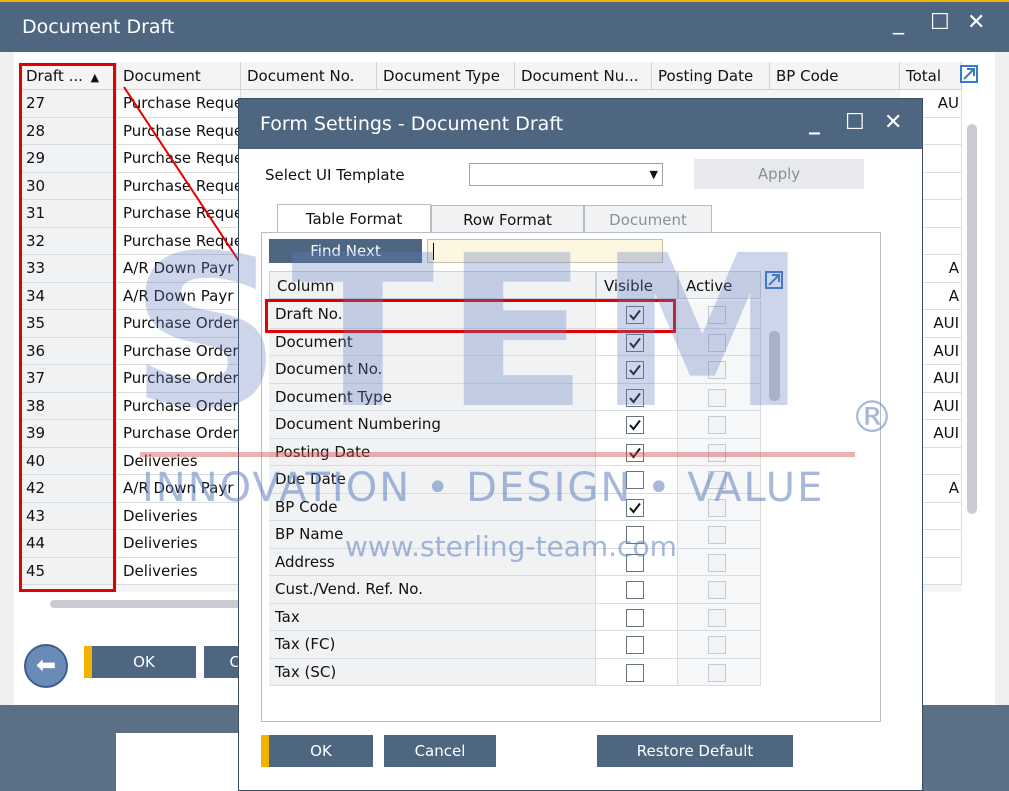 The width and height of the screenshot is (1009, 791). I want to click on header-column: Column, so click(432, 285).